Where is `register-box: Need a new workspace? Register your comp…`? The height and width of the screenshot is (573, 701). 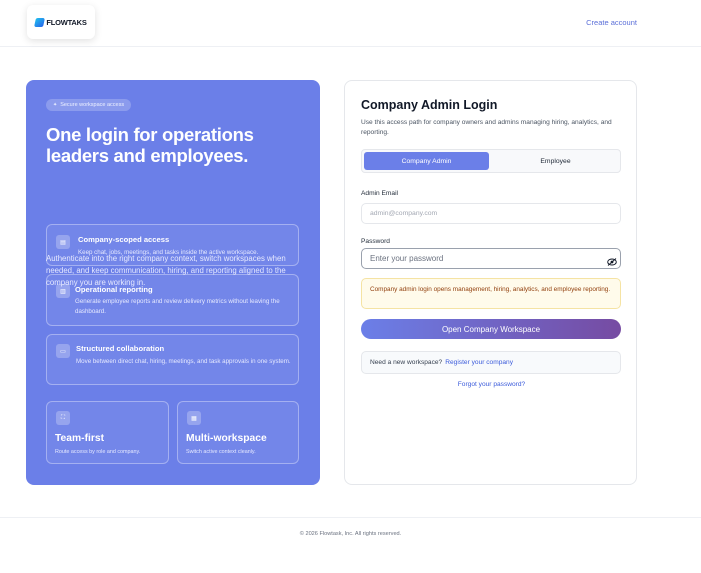 register-box: Need a new workspace? Register your comp… is located at coordinates (491, 362).